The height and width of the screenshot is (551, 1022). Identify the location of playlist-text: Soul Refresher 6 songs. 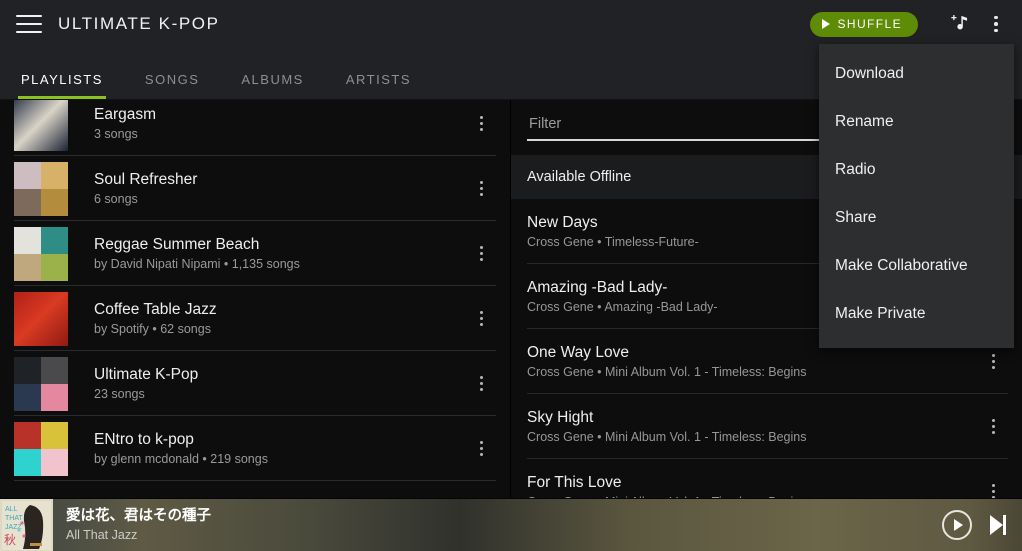
(280, 189).